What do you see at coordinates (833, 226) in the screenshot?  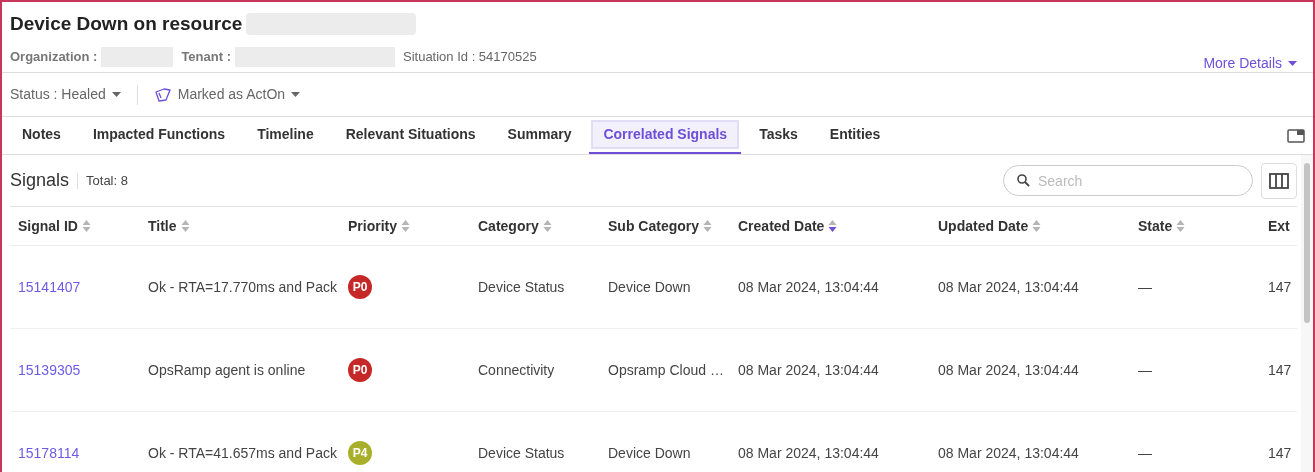 I see `sort-icon` at bounding box center [833, 226].